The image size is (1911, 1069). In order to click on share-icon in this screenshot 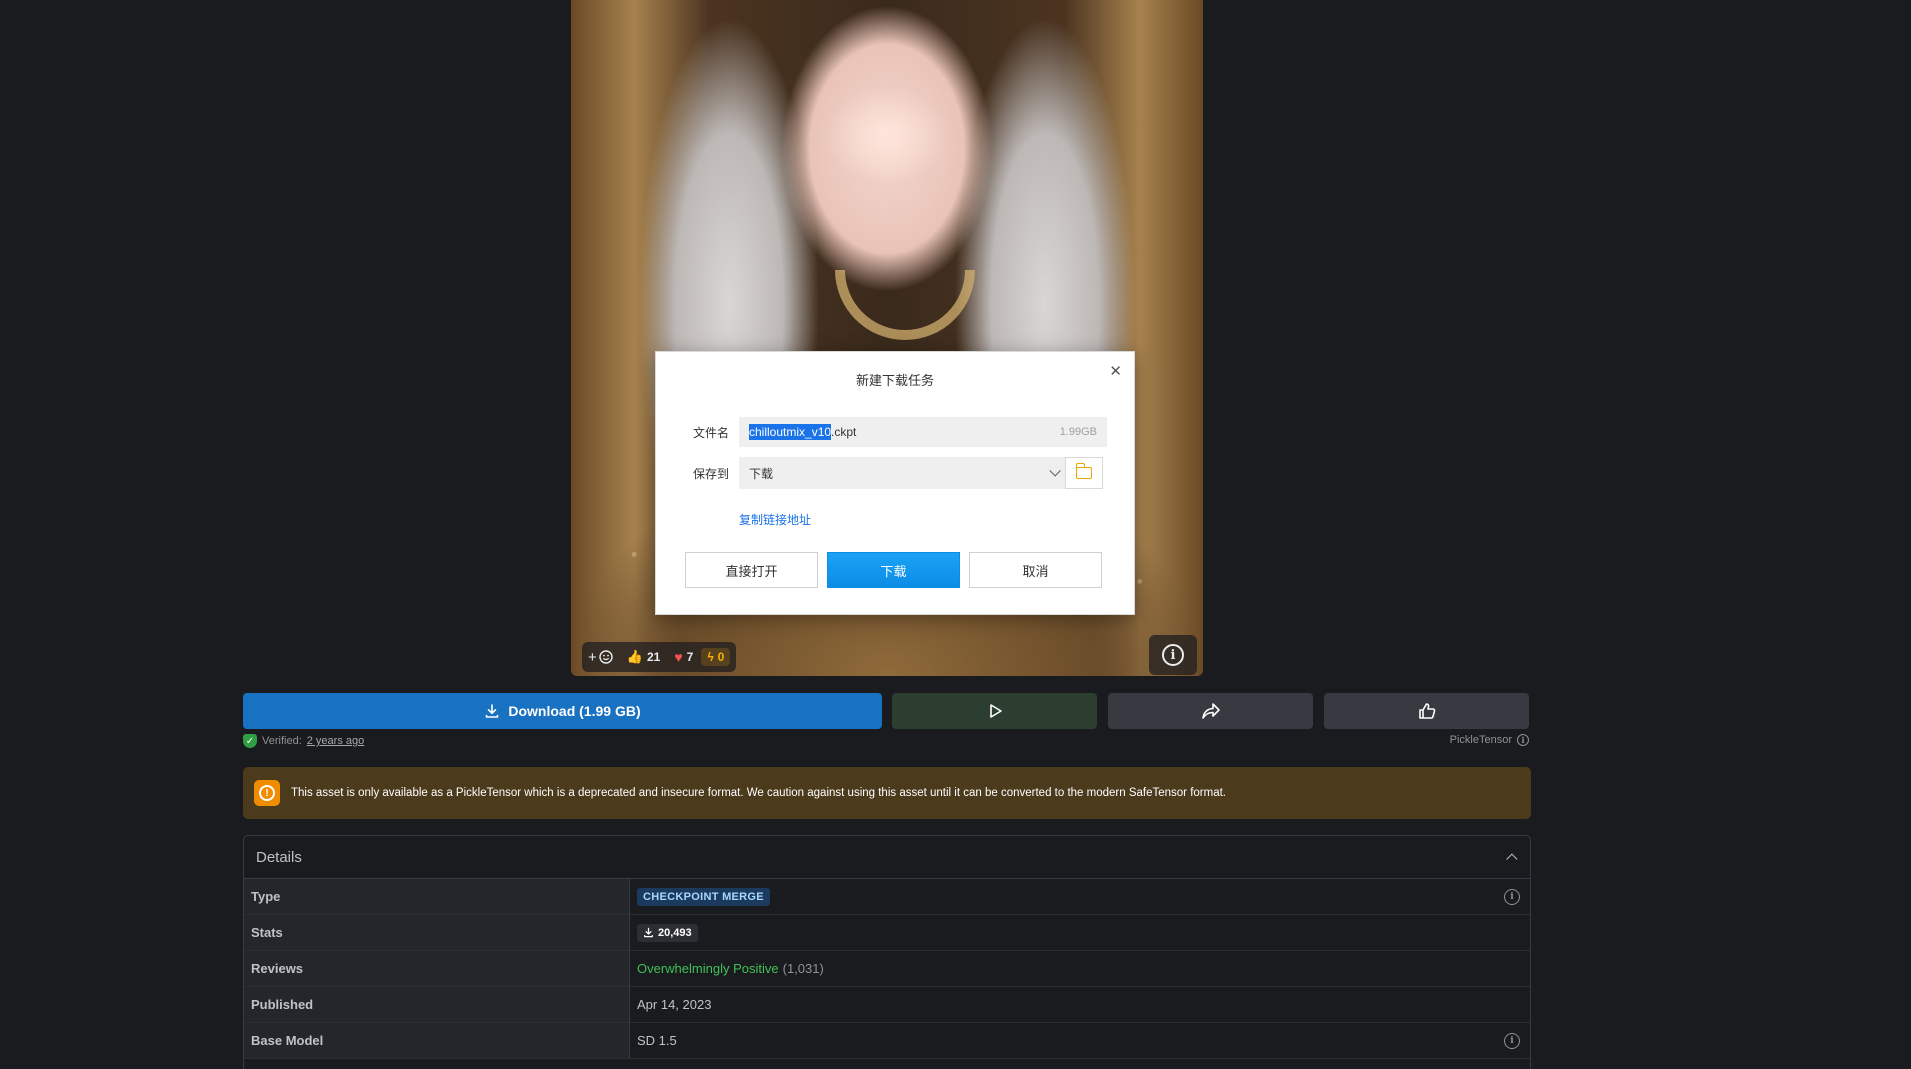, I will do `click(1210, 711)`.